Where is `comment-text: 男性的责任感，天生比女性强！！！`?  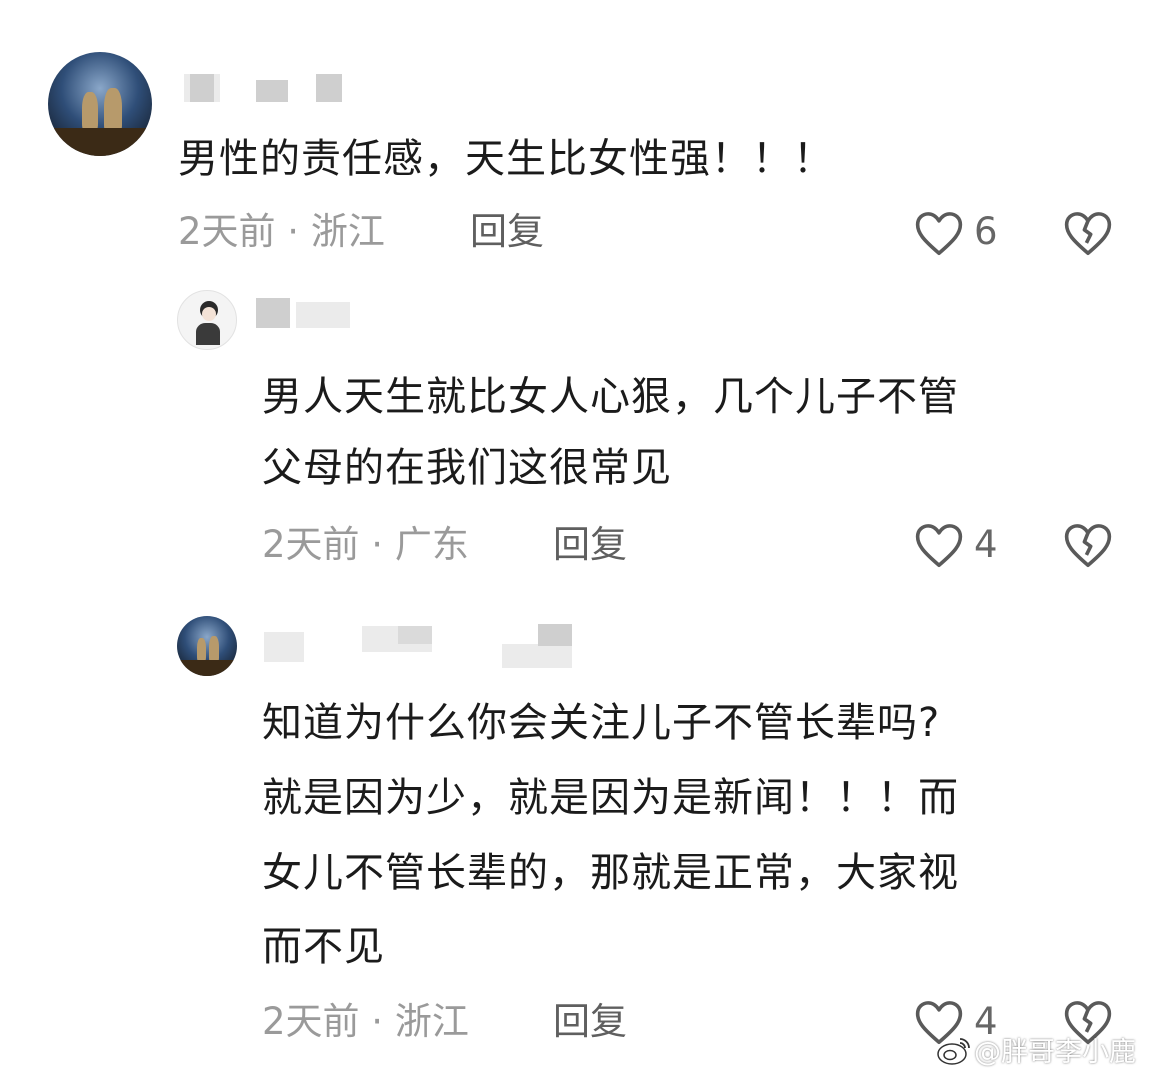
comment-text: 男性的责任感，天生比女性强！！！ is located at coordinates (506, 159).